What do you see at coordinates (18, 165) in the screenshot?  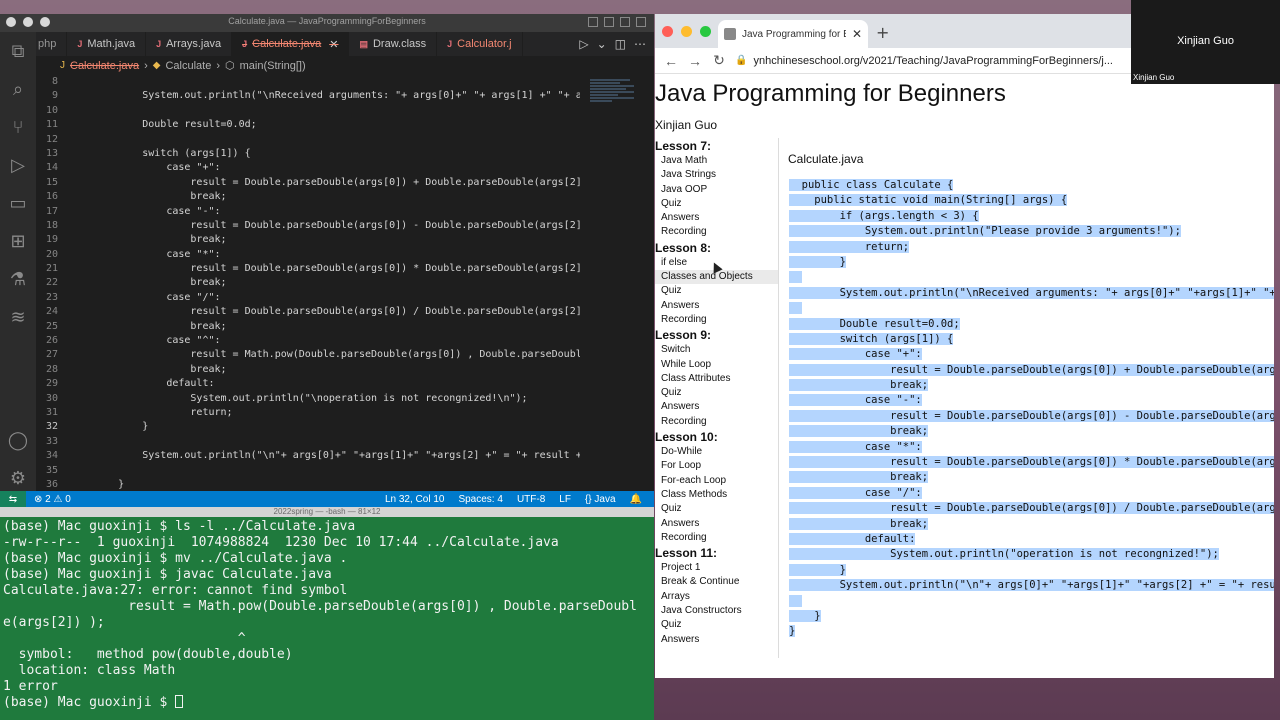 I see `run-debug-icon: ▷` at bounding box center [18, 165].